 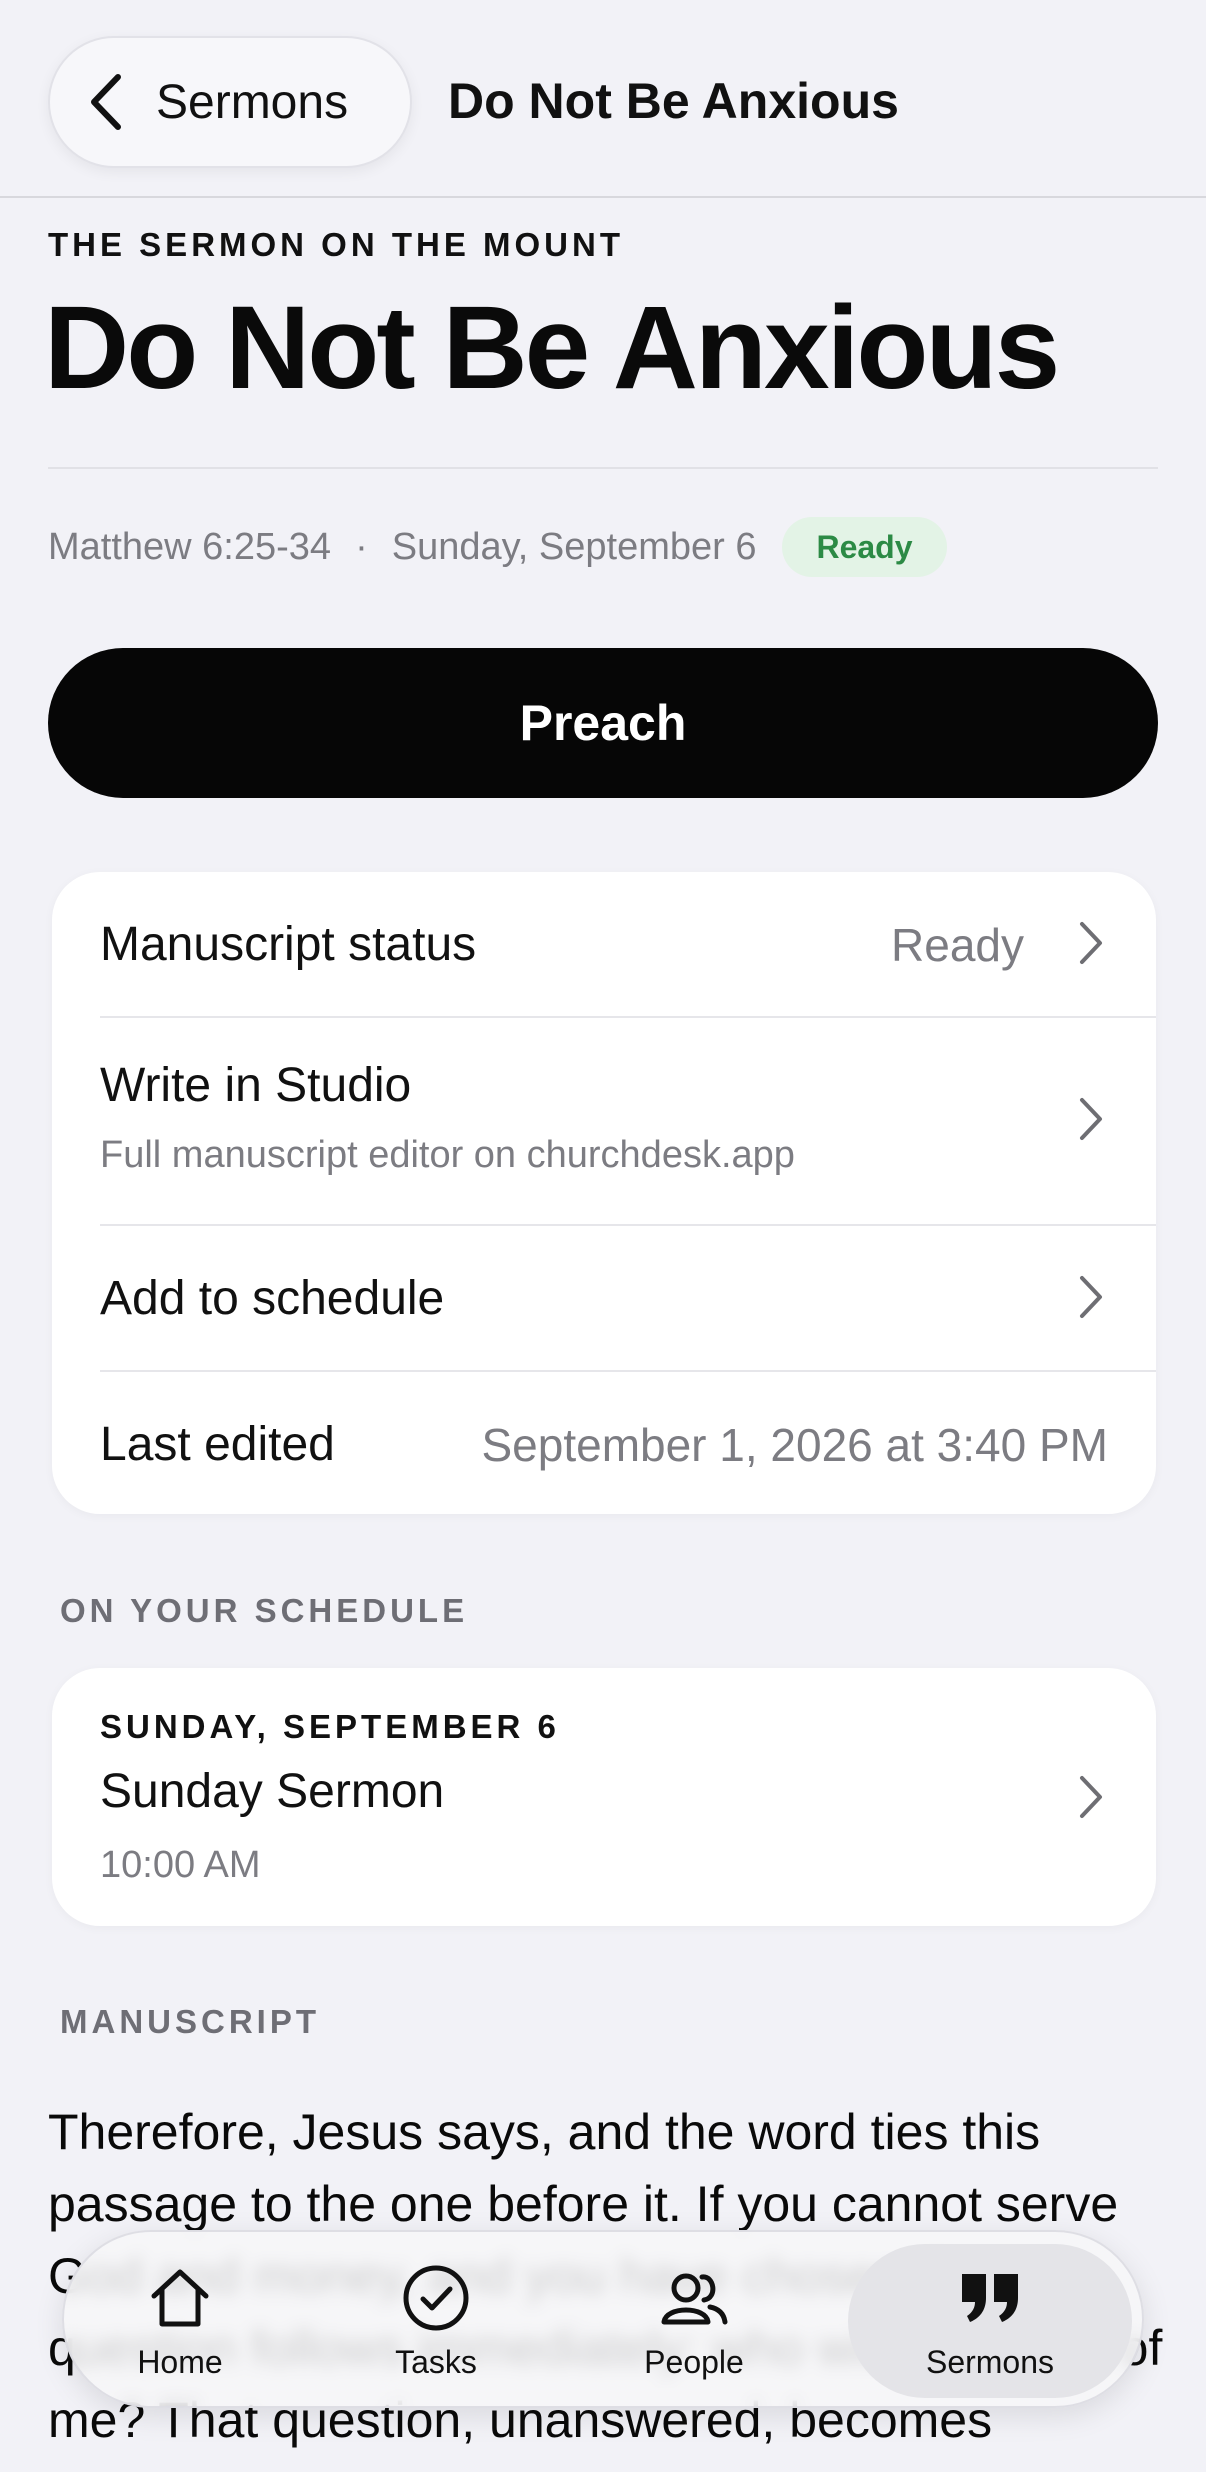 I want to click on tab-sermons: Sermons, so click(x=990, y=2321).